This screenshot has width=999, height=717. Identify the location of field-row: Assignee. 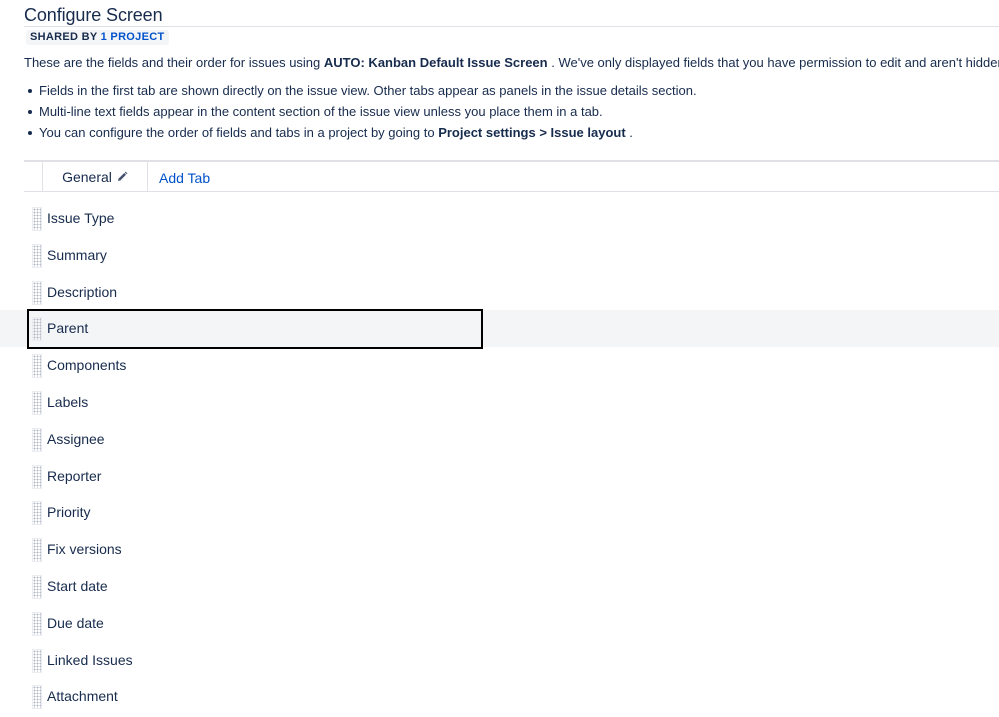
(499, 439).